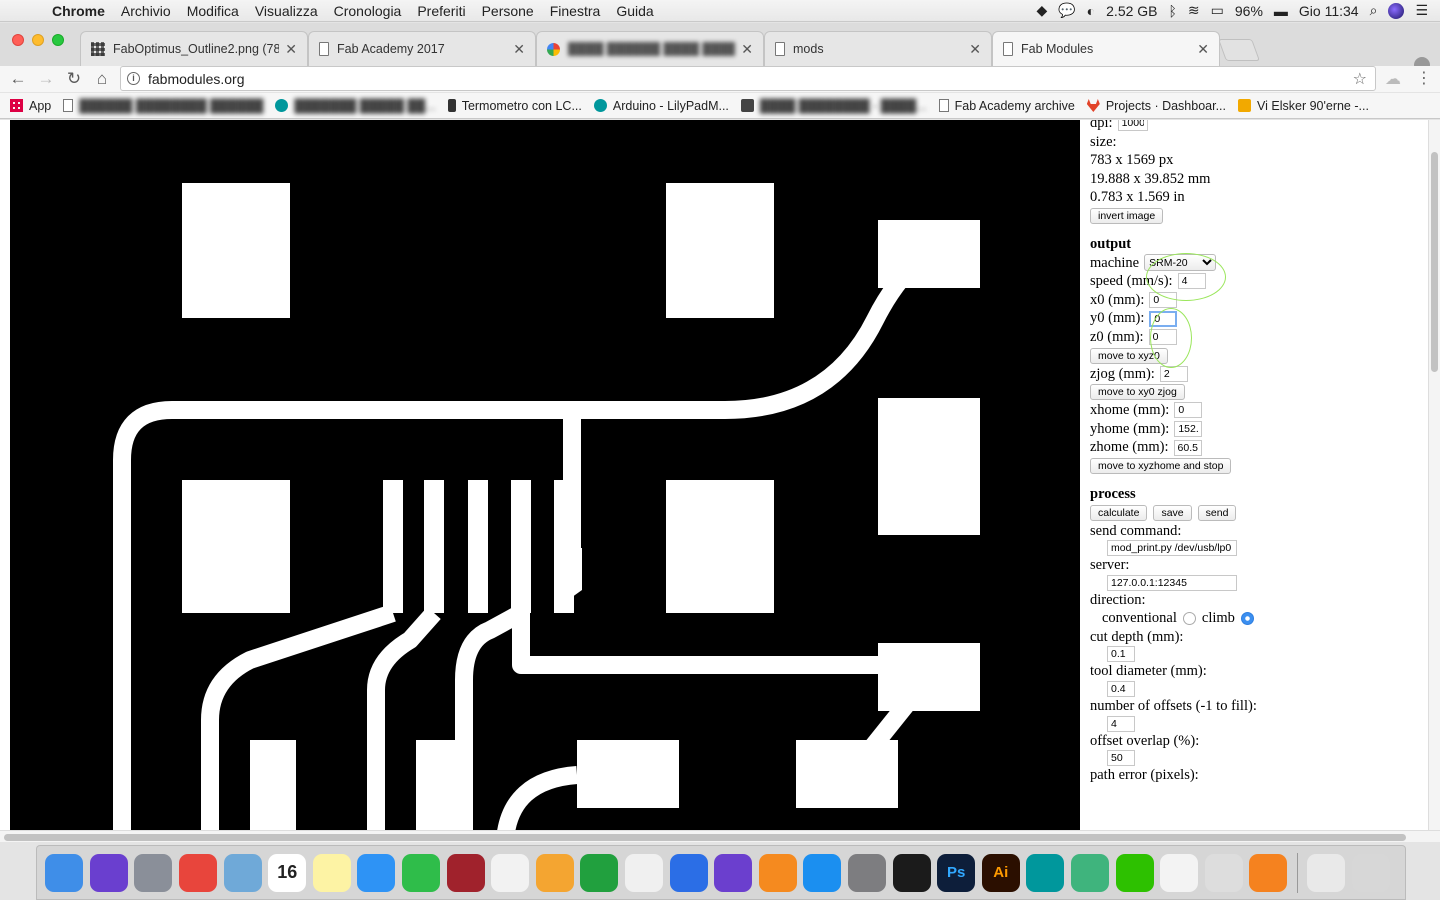 The image size is (1440, 900). Describe the element at coordinates (1091, 11) in the screenshot. I see `memory-gauge-icon: ◐` at that location.